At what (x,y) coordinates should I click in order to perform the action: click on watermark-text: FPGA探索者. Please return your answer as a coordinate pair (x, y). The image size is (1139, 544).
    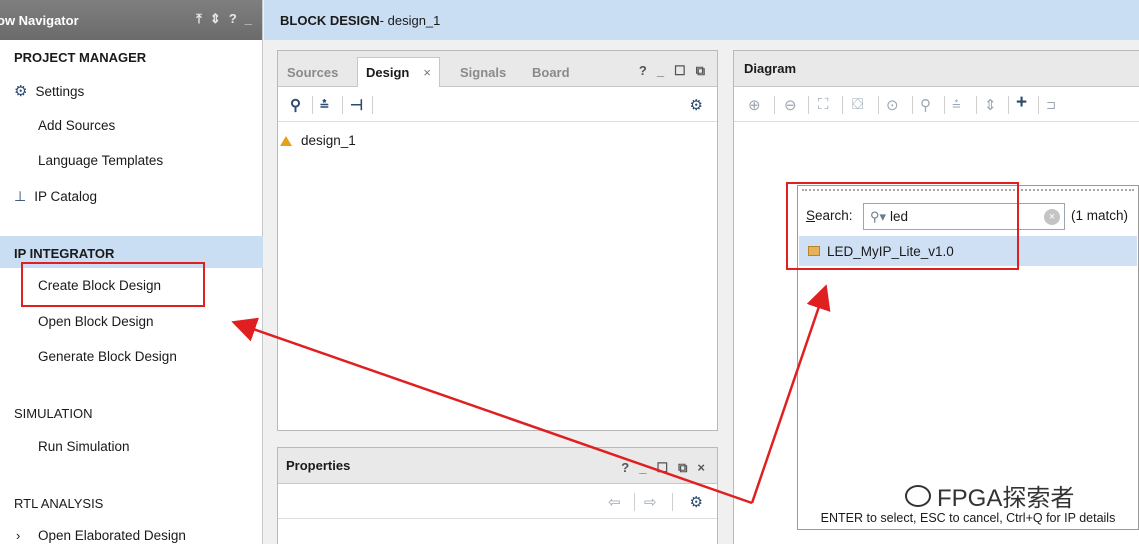
    Looking at the image, I should click on (1006, 498).